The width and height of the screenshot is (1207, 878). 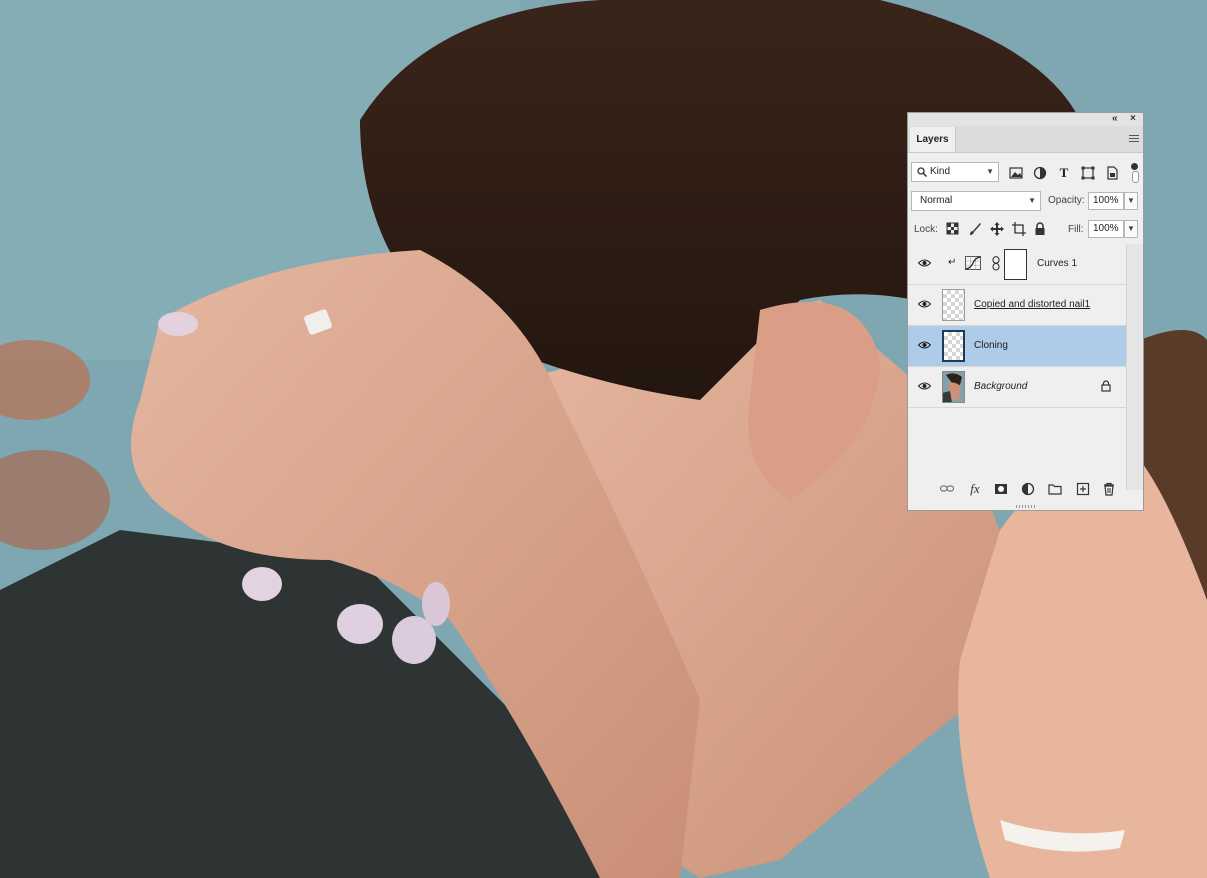 I want to click on layer-row-copied-nail: Copied and distorted nail1, so click(x=1017, y=305).